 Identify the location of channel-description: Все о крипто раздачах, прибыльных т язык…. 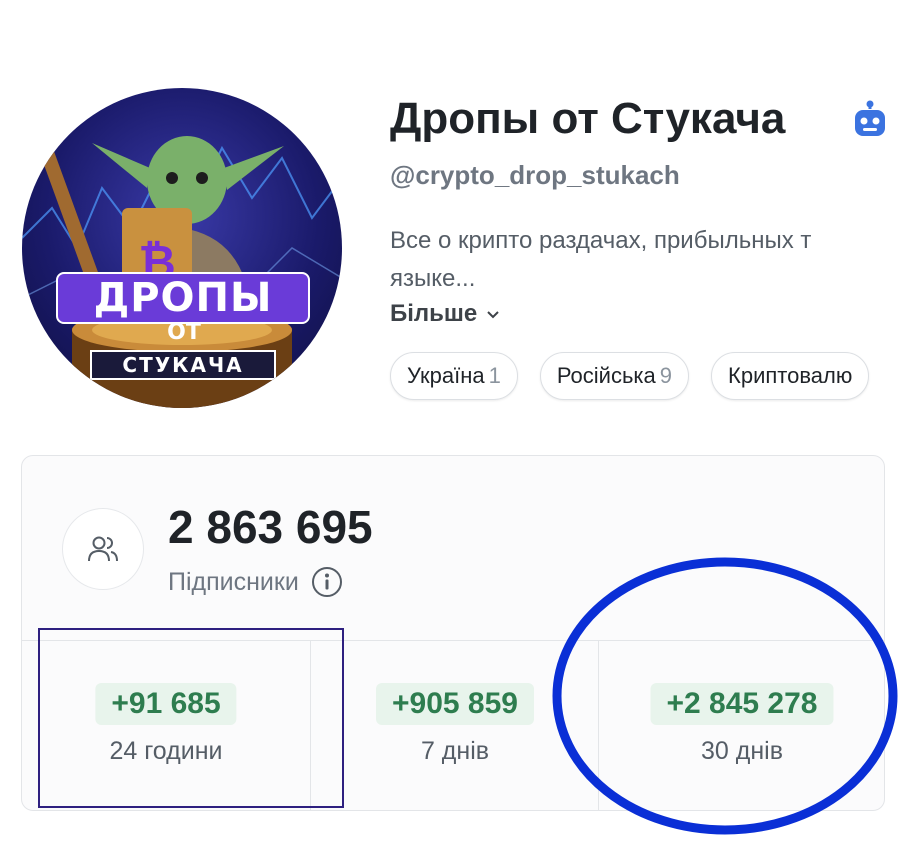
(646, 260).